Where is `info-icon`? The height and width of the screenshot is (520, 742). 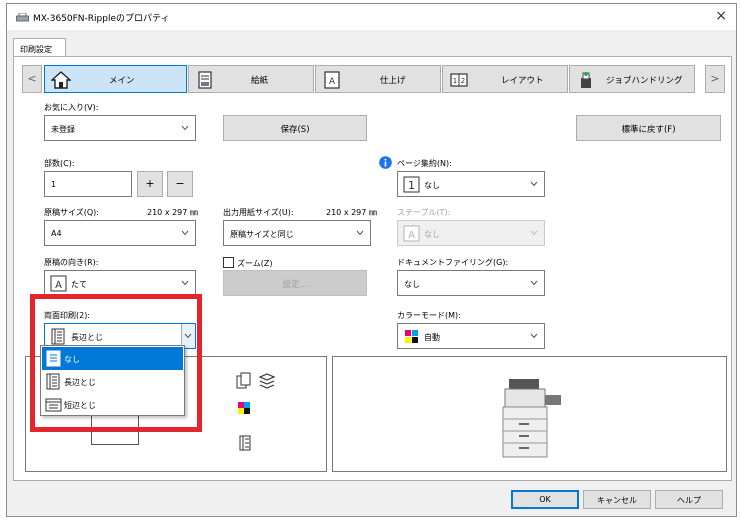 info-icon is located at coordinates (385, 162).